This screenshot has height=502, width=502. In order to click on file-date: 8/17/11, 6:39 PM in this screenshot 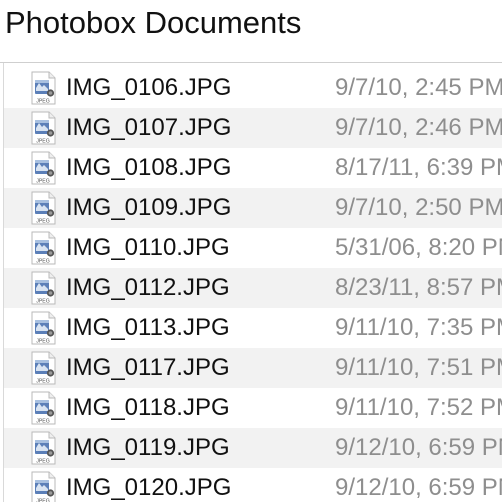, I will do `click(418, 167)`.